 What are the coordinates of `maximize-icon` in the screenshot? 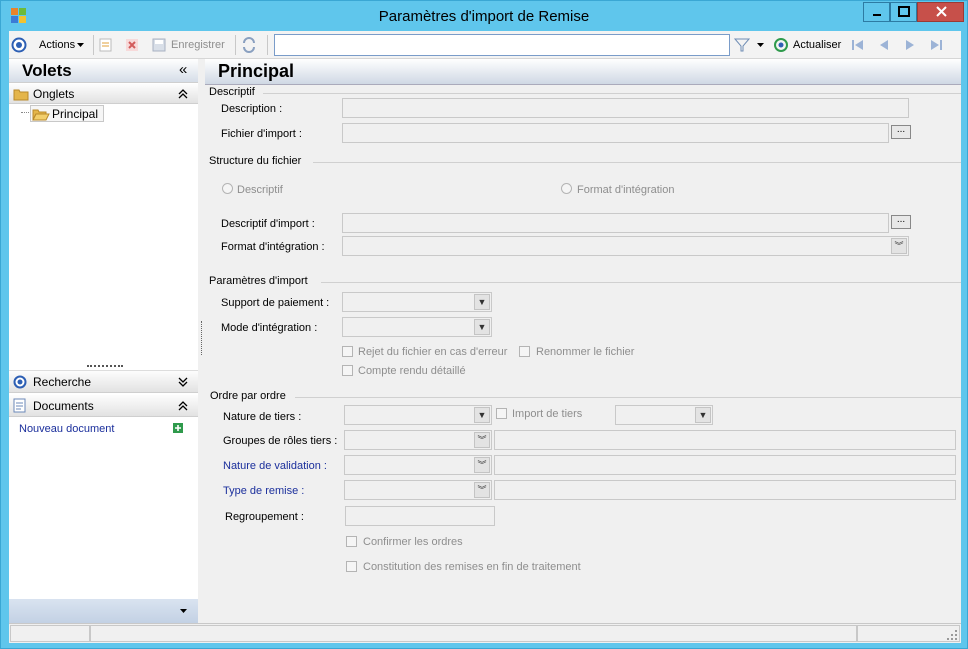 It's located at (904, 11).